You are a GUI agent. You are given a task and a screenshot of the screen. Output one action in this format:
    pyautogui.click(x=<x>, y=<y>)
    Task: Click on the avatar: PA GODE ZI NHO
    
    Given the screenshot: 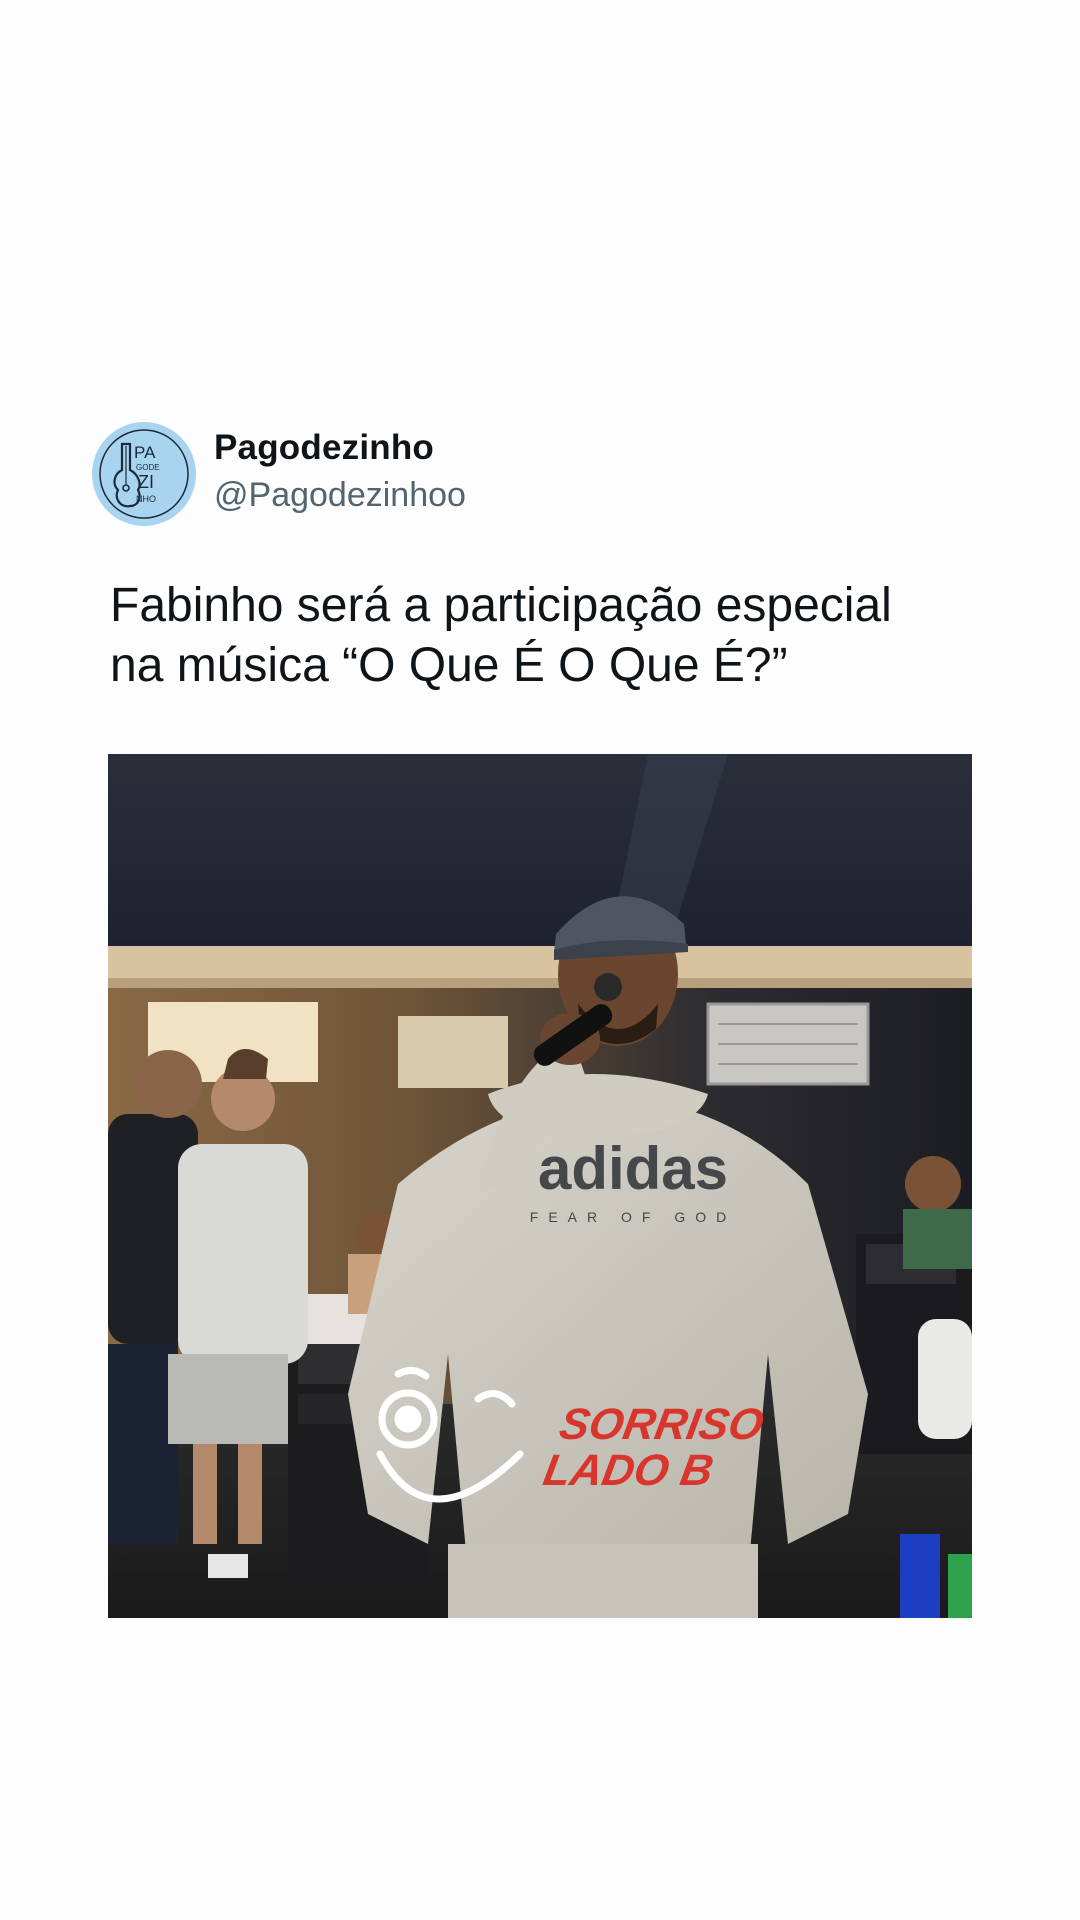 What is the action you would take?
    pyautogui.click(x=144, y=474)
    